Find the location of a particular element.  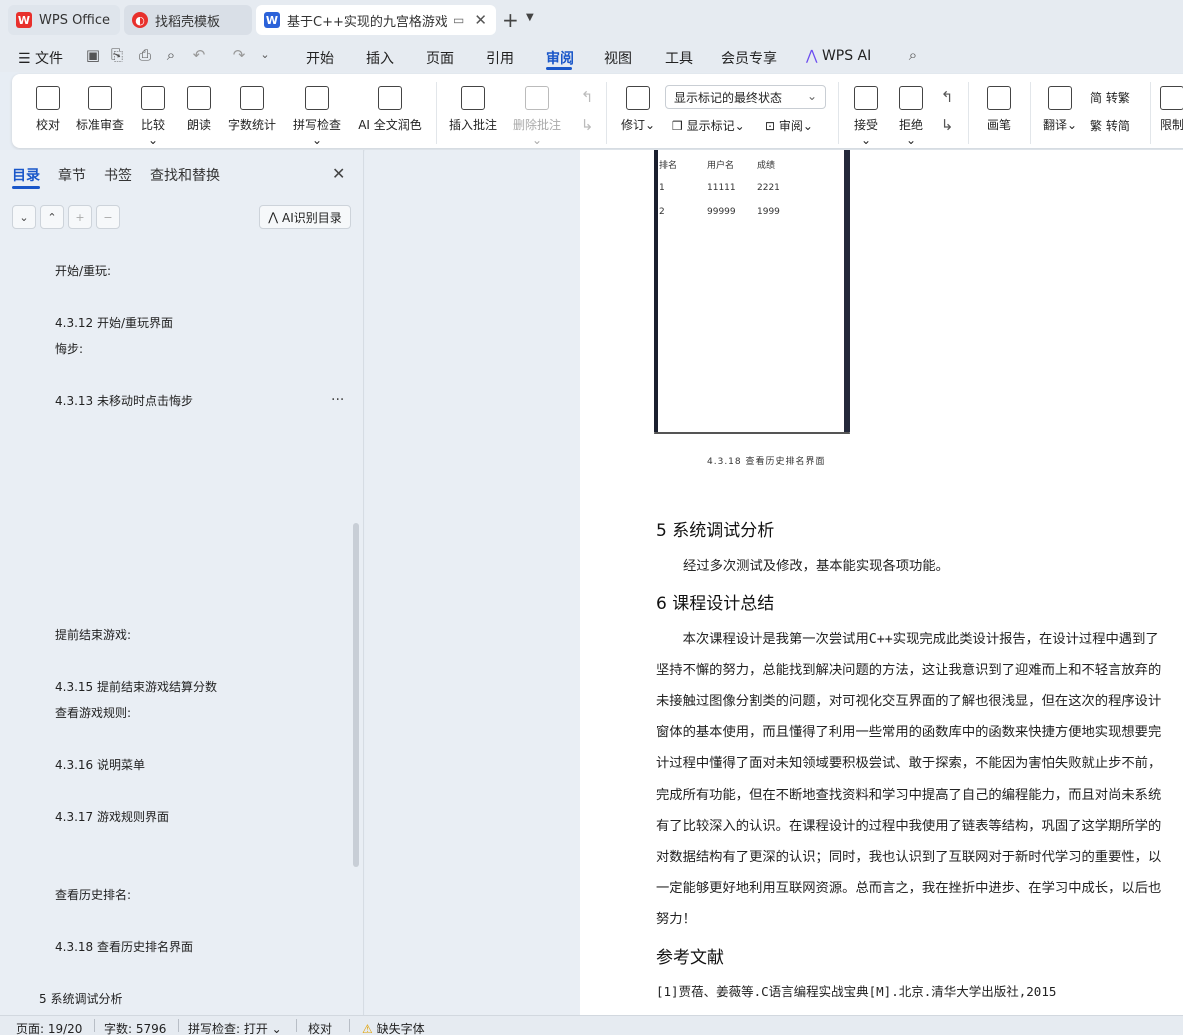

redo-icon: ↷ is located at coordinates (239, 55).